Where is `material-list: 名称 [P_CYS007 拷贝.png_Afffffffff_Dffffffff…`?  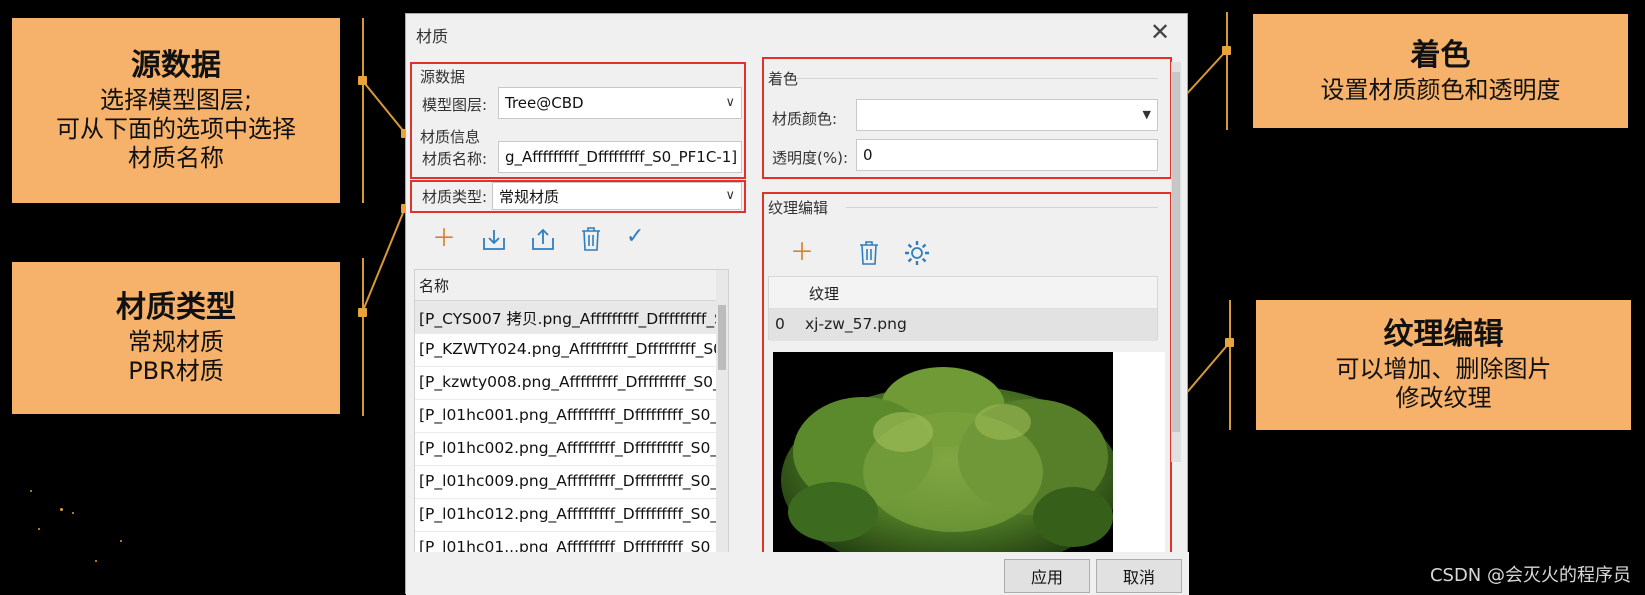 material-list: 名称 [P_CYS007 拷贝.png_Afffffffff_Dffffffff… is located at coordinates (571, 414).